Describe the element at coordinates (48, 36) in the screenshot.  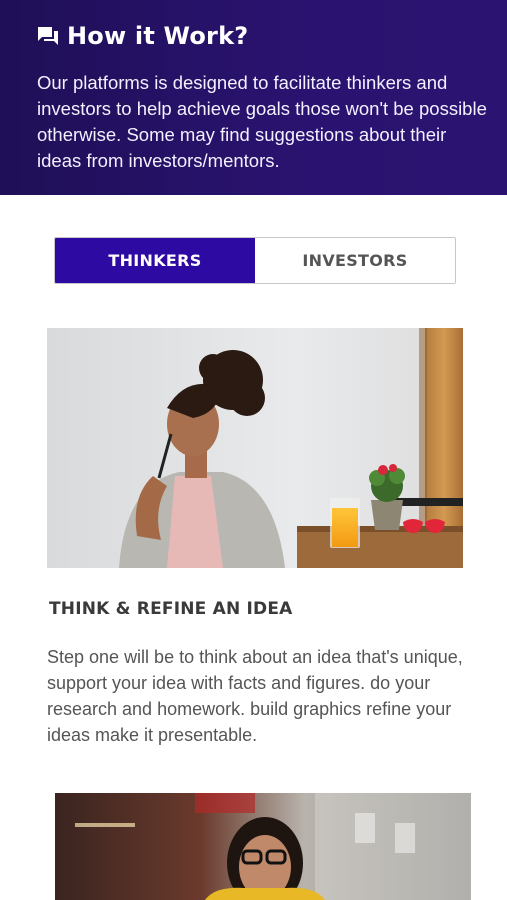
I see `chat-bubble-icon` at that location.